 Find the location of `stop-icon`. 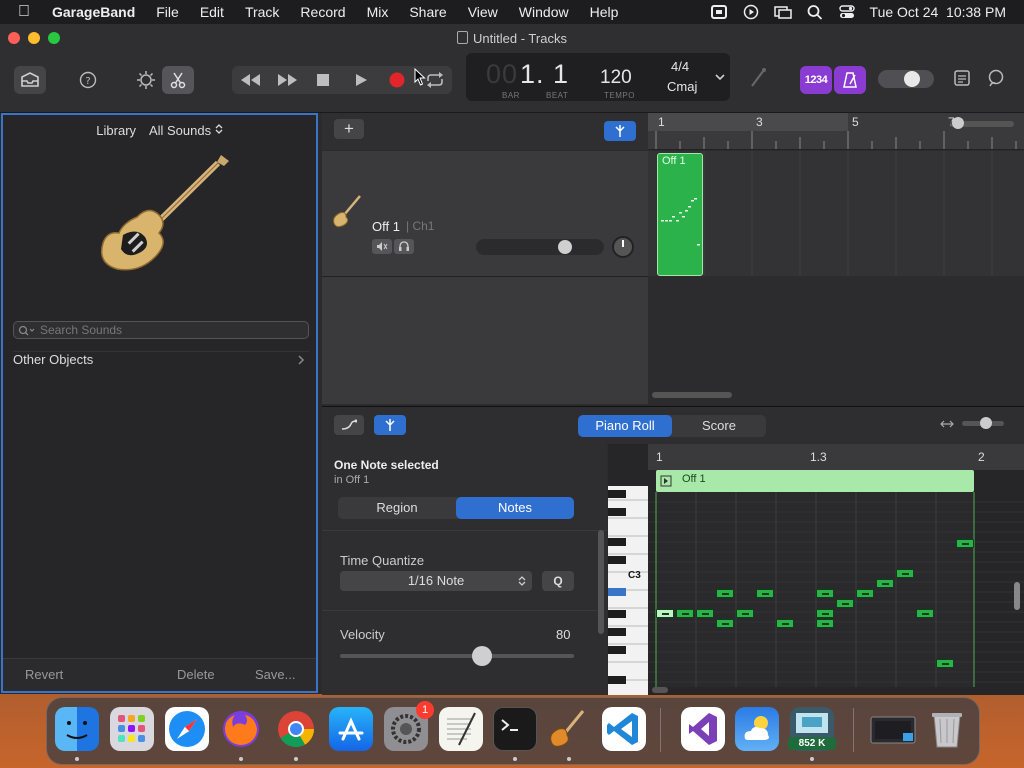

stop-icon is located at coordinates (323, 80).